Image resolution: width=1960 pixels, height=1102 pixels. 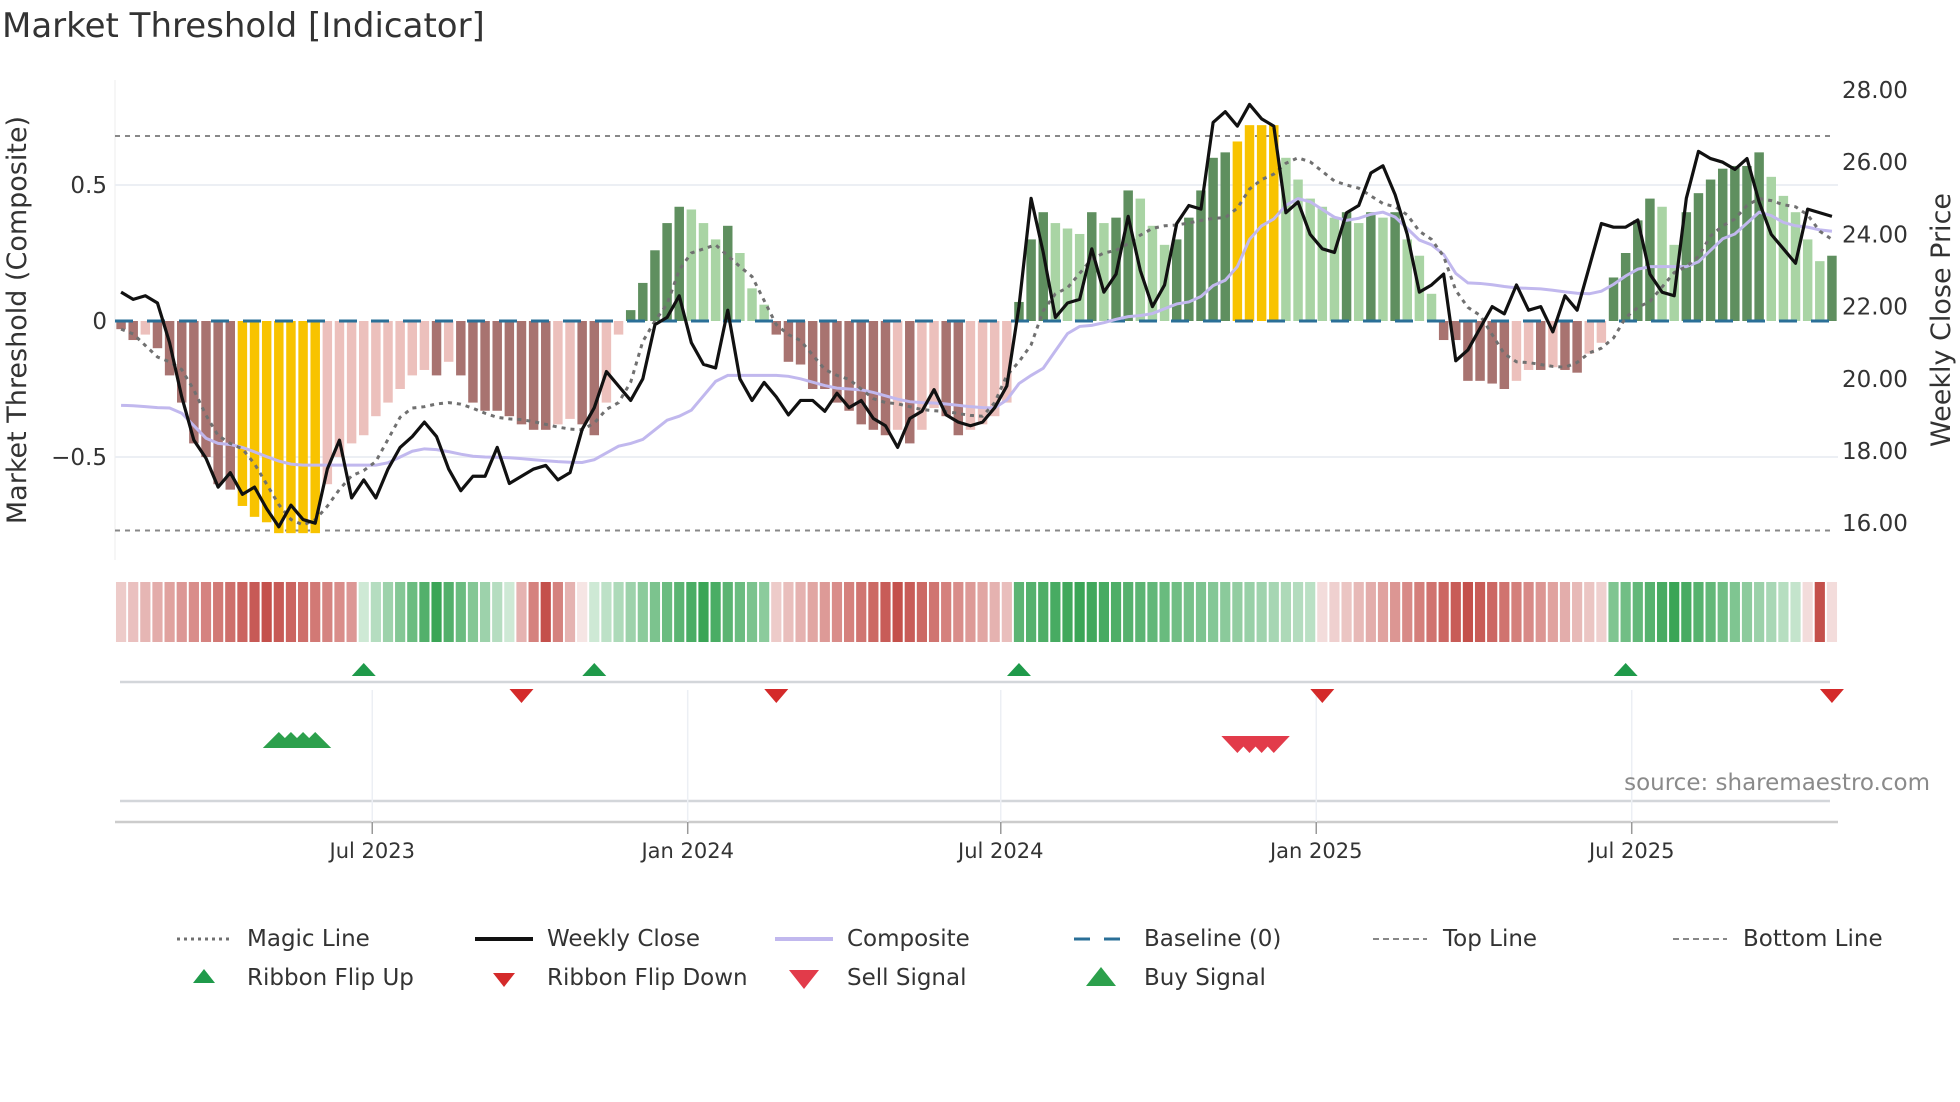 What do you see at coordinates (907, 978) in the screenshot?
I see `legend-label: Sell Signal` at bounding box center [907, 978].